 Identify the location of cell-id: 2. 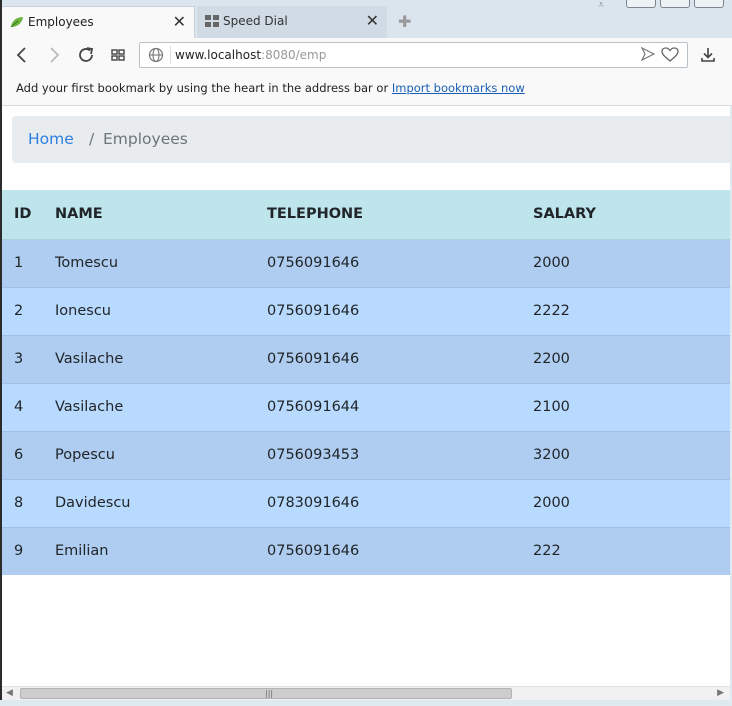
(22, 310).